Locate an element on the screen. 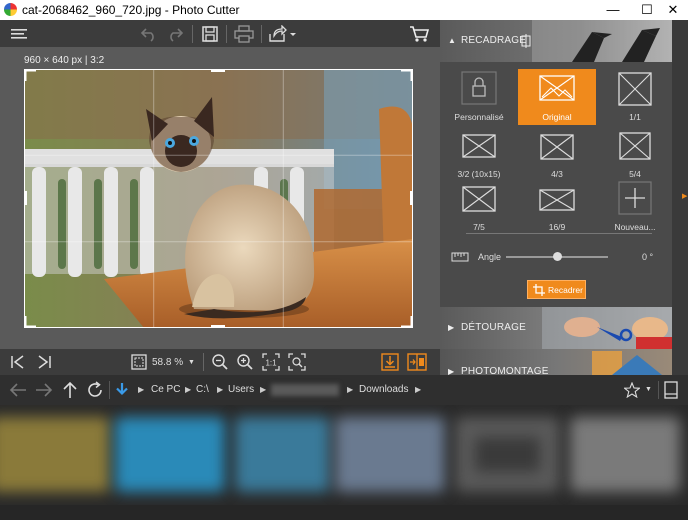 This screenshot has width=688, height=520. export-icon is located at coordinates (390, 362).